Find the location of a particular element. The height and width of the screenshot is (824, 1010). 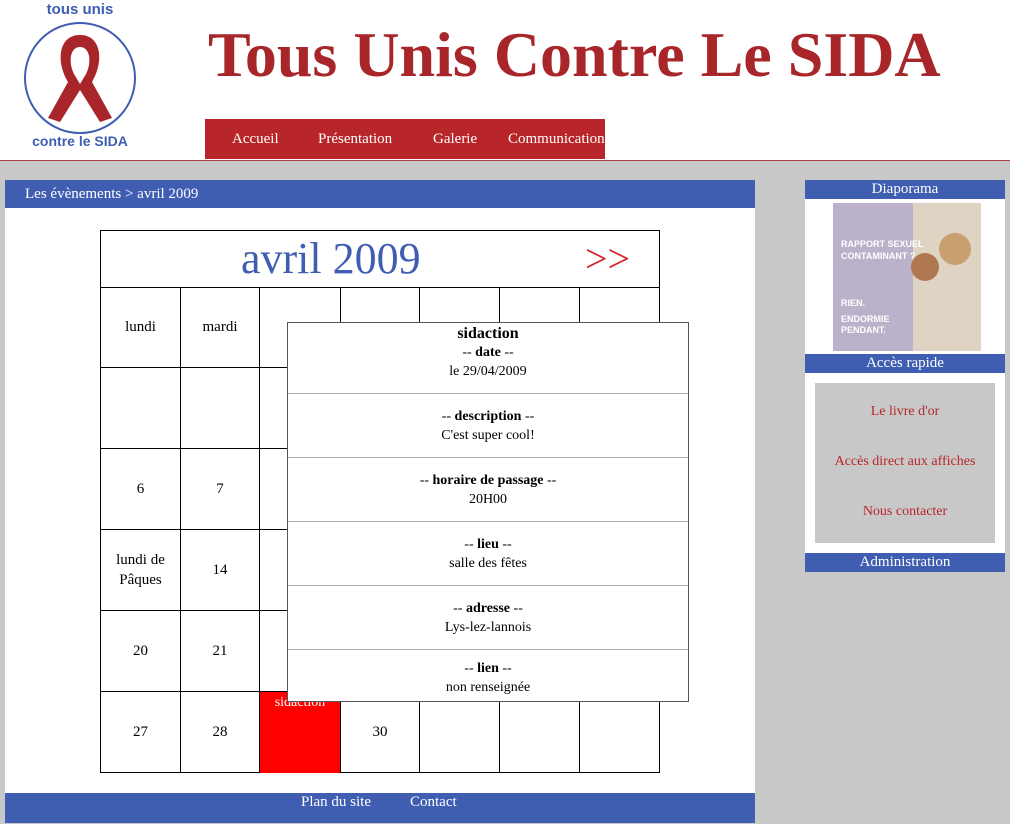

day-label: lundi de Pâques is located at coordinates (140, 570).